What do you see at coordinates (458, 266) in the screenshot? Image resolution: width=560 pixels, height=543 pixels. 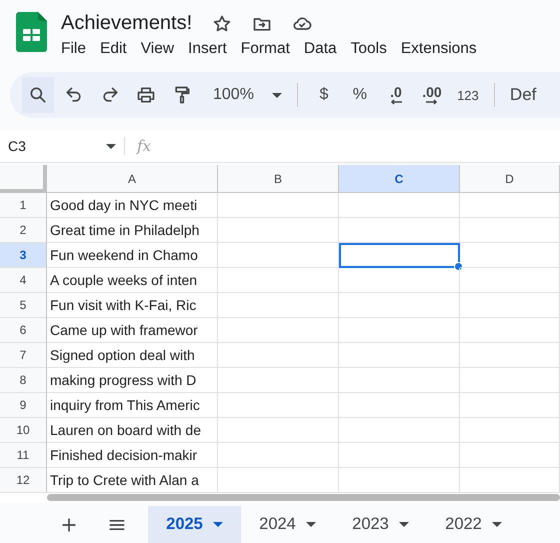 I see `fill-handle` at bounding box center [458, 266].